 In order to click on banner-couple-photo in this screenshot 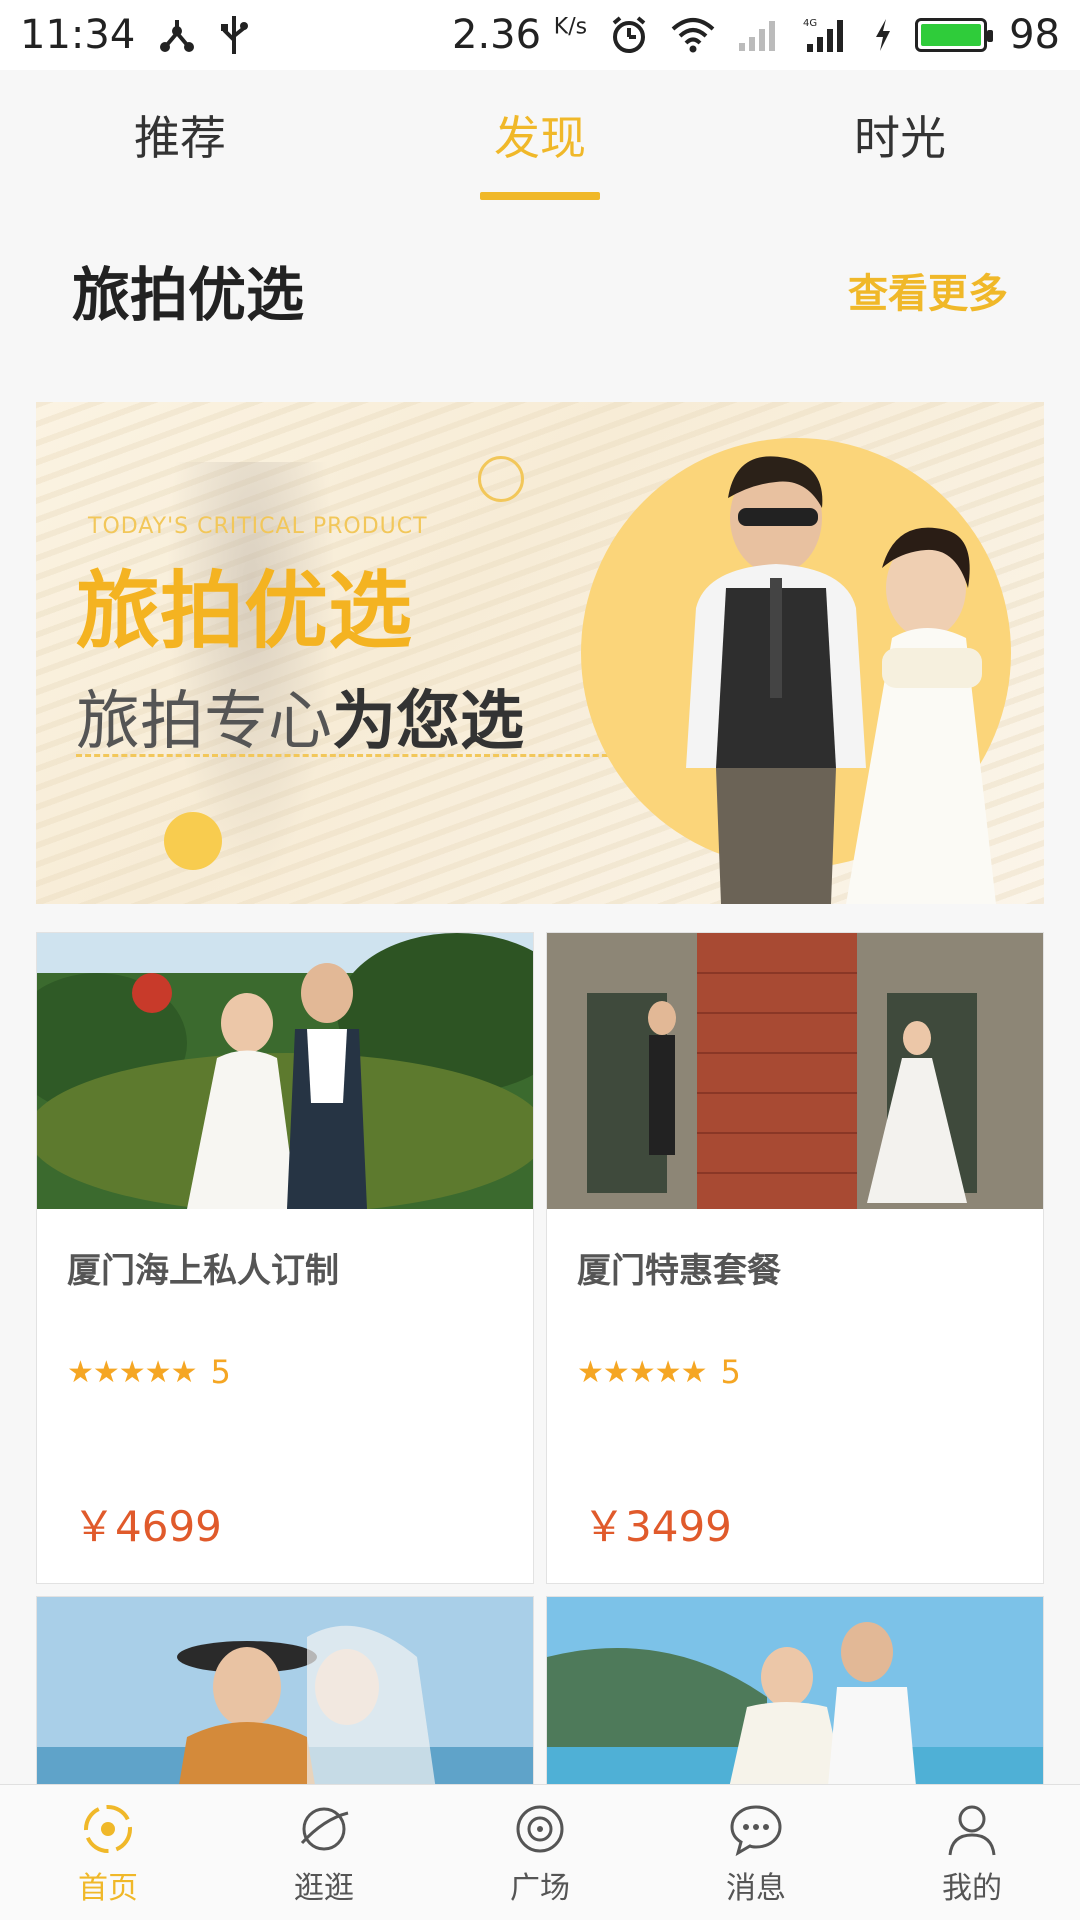, I will do `click(841, 680)`.